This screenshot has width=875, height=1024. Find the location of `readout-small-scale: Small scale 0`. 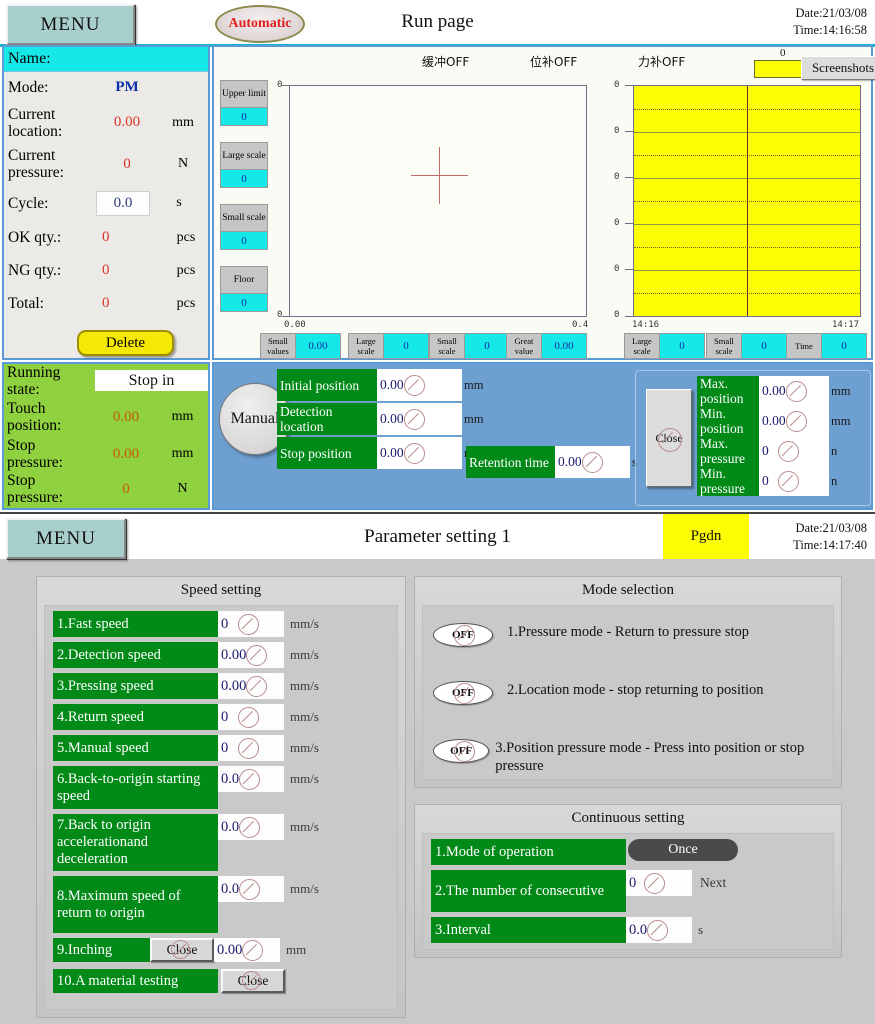

readout-small-scale: Small scale 0 is located at coordinates (469, 346).